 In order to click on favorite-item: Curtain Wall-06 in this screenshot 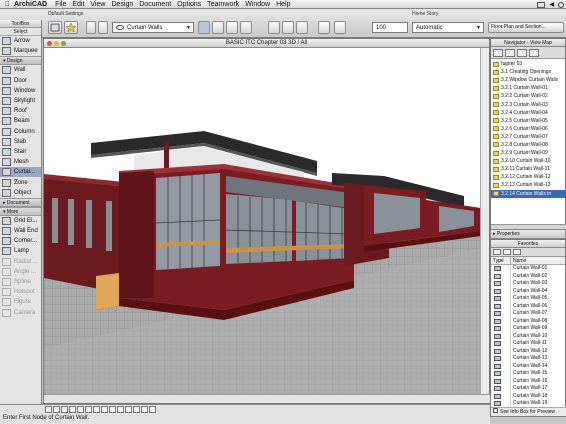, I will do `click(538, 307)`.